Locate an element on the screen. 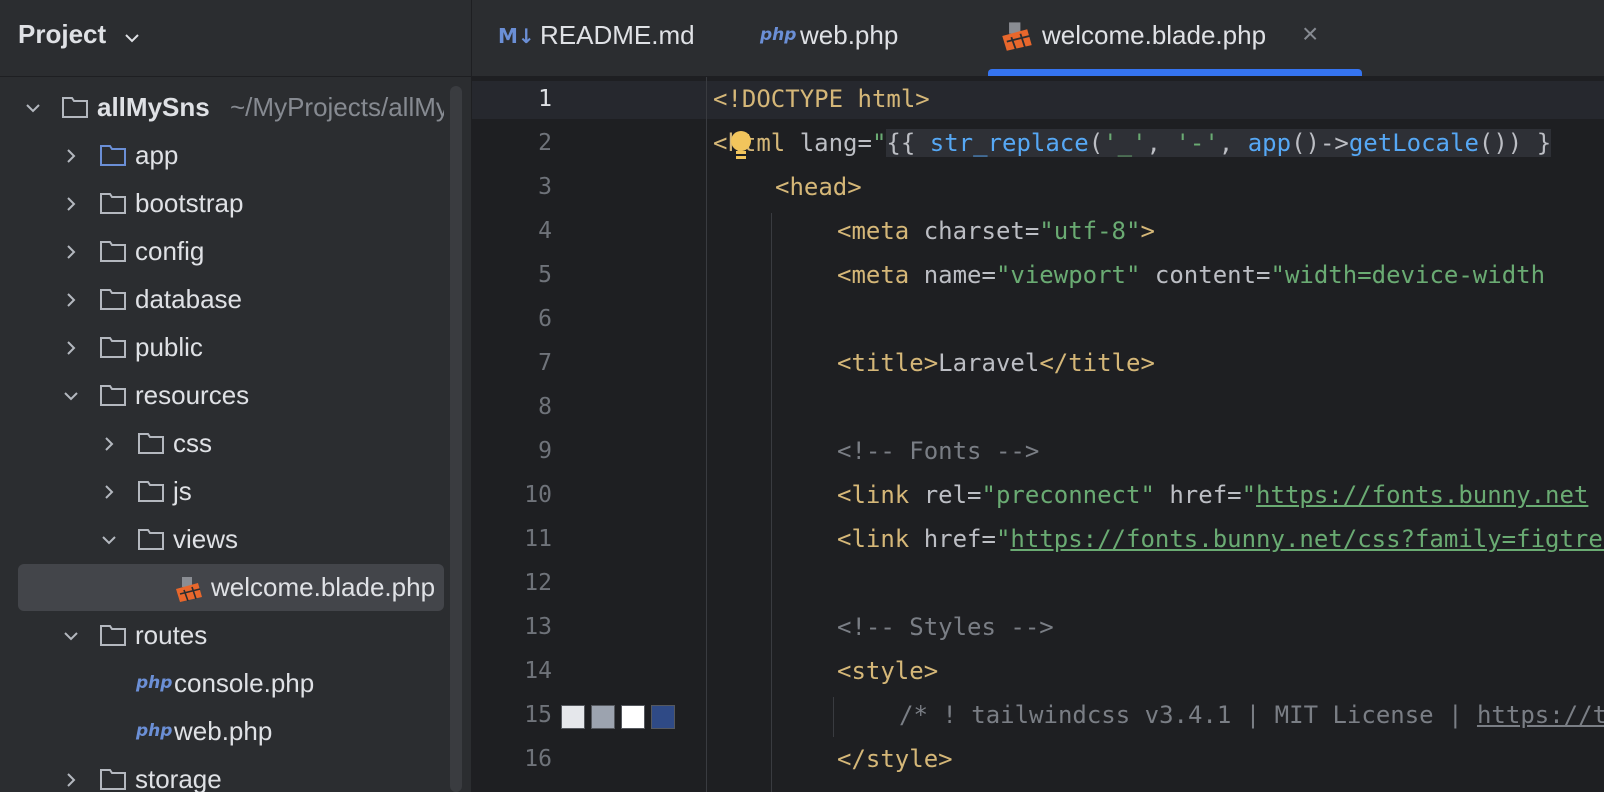 The image size is (1604, 792). tree-item-public: public is located at coordinates (222, 348).